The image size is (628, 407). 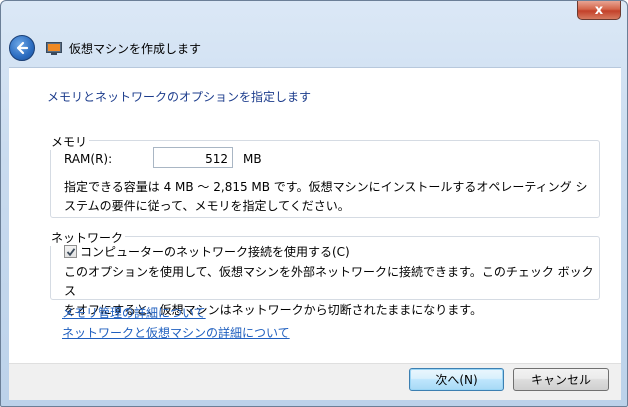 What do you see at coordinates (193, 157) in the screenshot?
I see `ram-input` at bounding box center [193, 157].